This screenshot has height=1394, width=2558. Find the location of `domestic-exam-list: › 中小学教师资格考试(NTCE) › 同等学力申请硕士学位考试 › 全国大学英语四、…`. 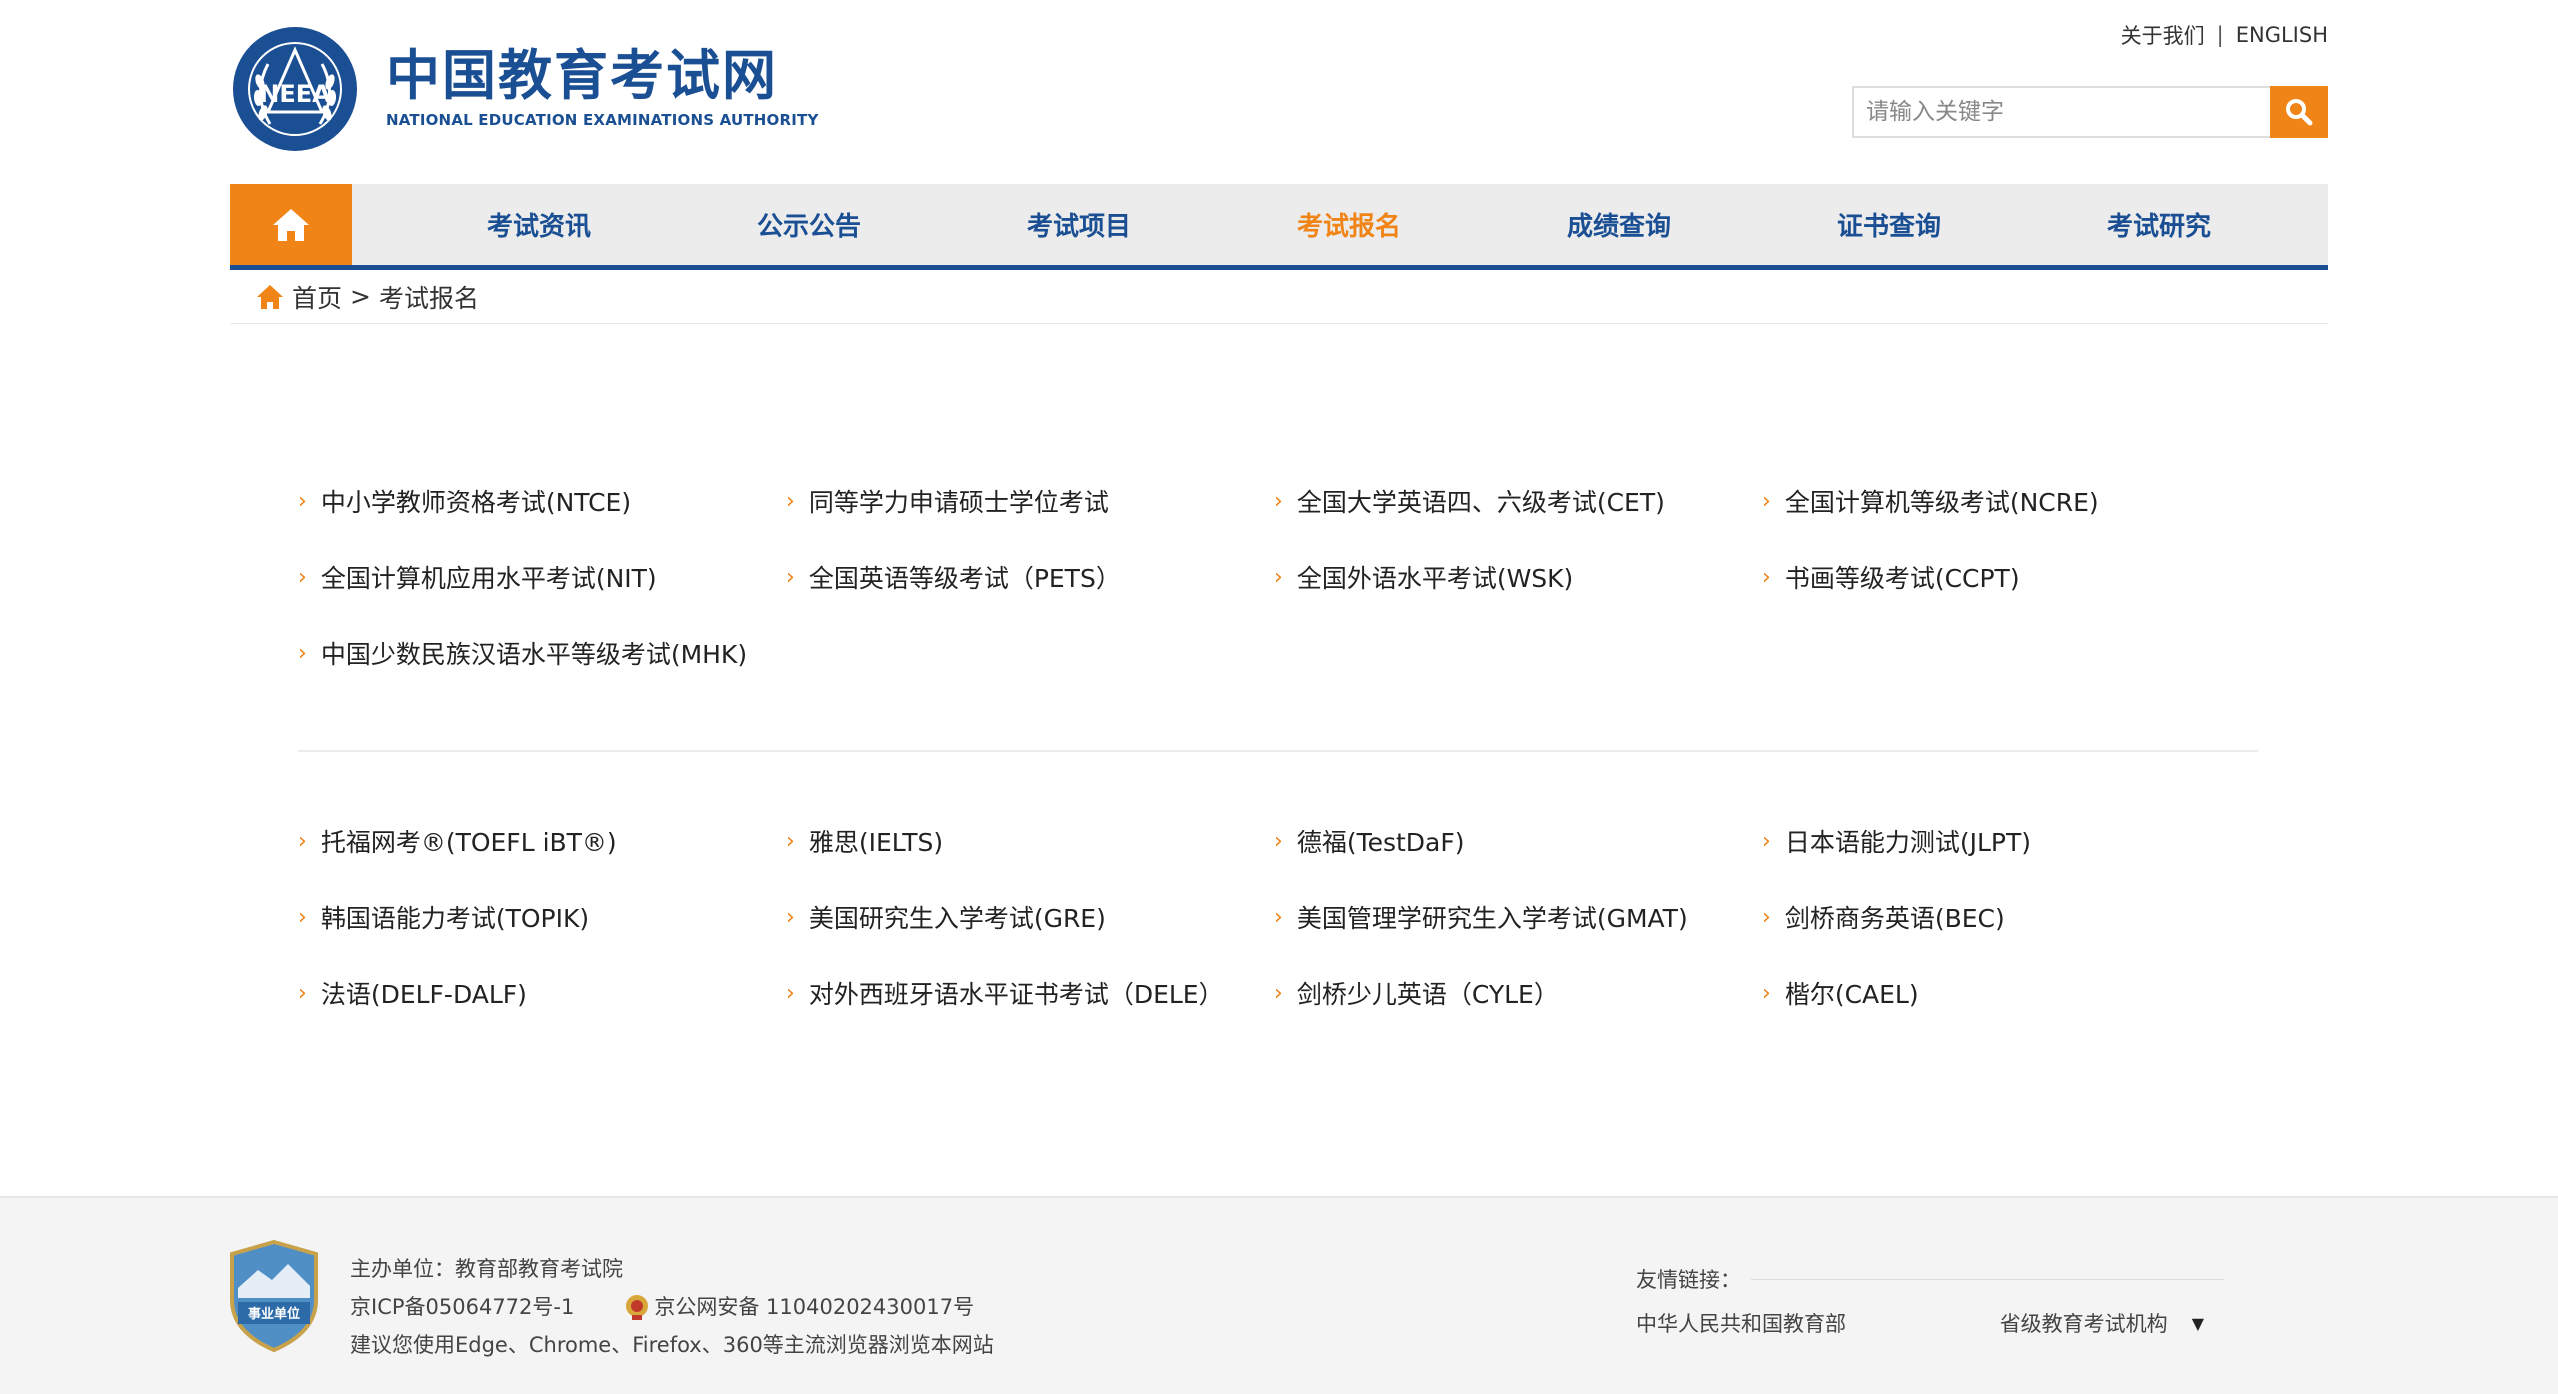

domestic-exam-list: › 中小学教师资格考试(NTCE) › 同等学力申请硕士学位考试 › 全国大学英语四、… is located at coordinates (1276, 577).